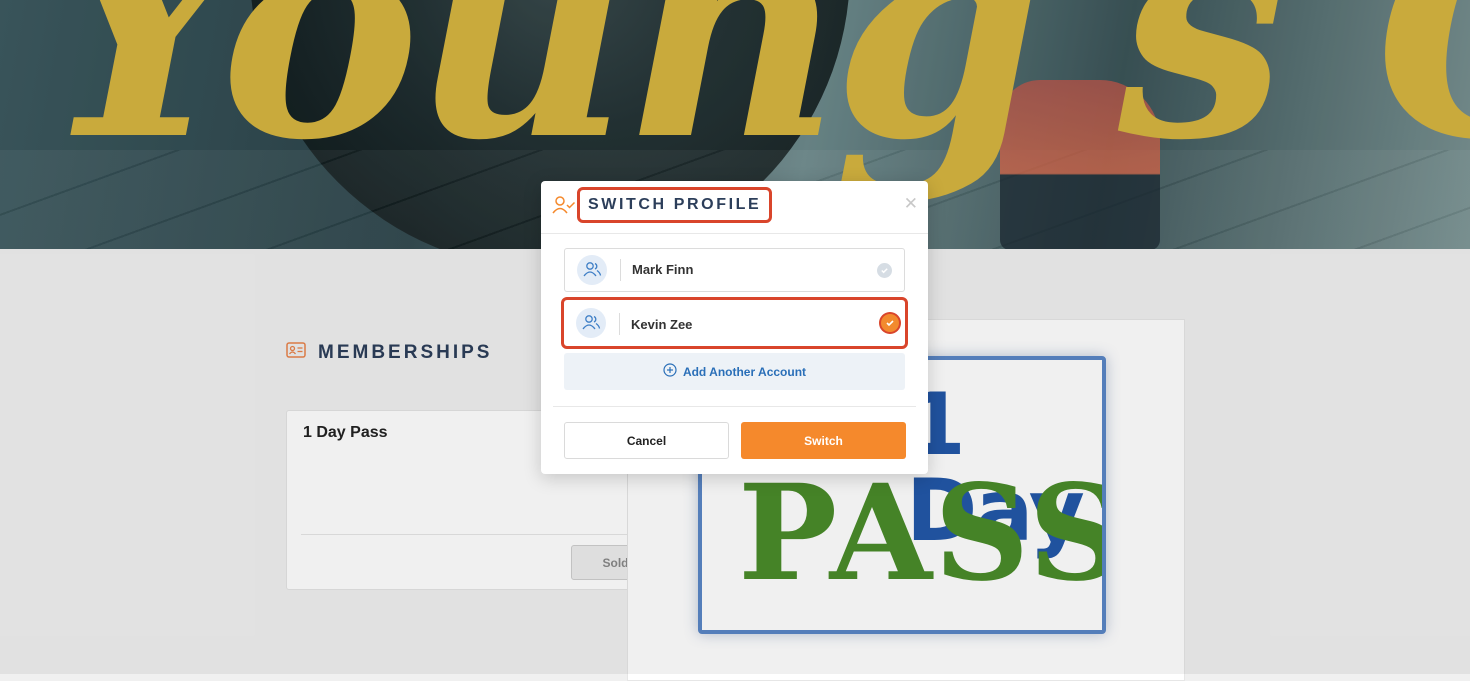 The image size is (1470, 681). I want to click on switch-button: Switch, so click(823, 440).